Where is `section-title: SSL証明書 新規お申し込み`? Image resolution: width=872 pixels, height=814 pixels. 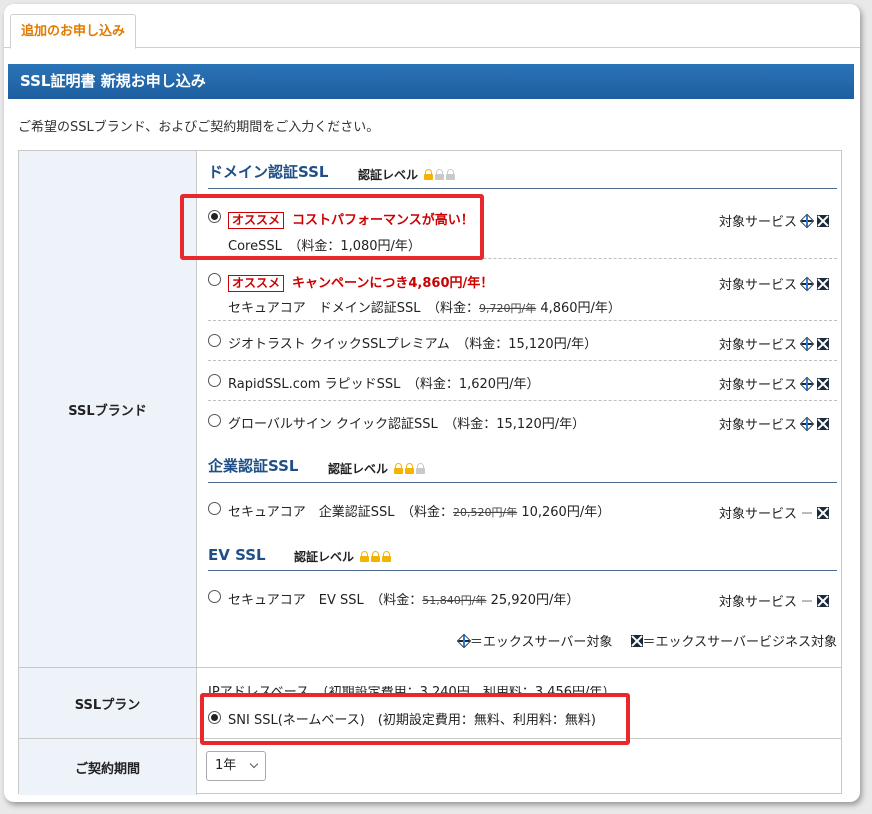 section-title: SSL証明書 新規お申し込み is located at coordinates (431, 81).